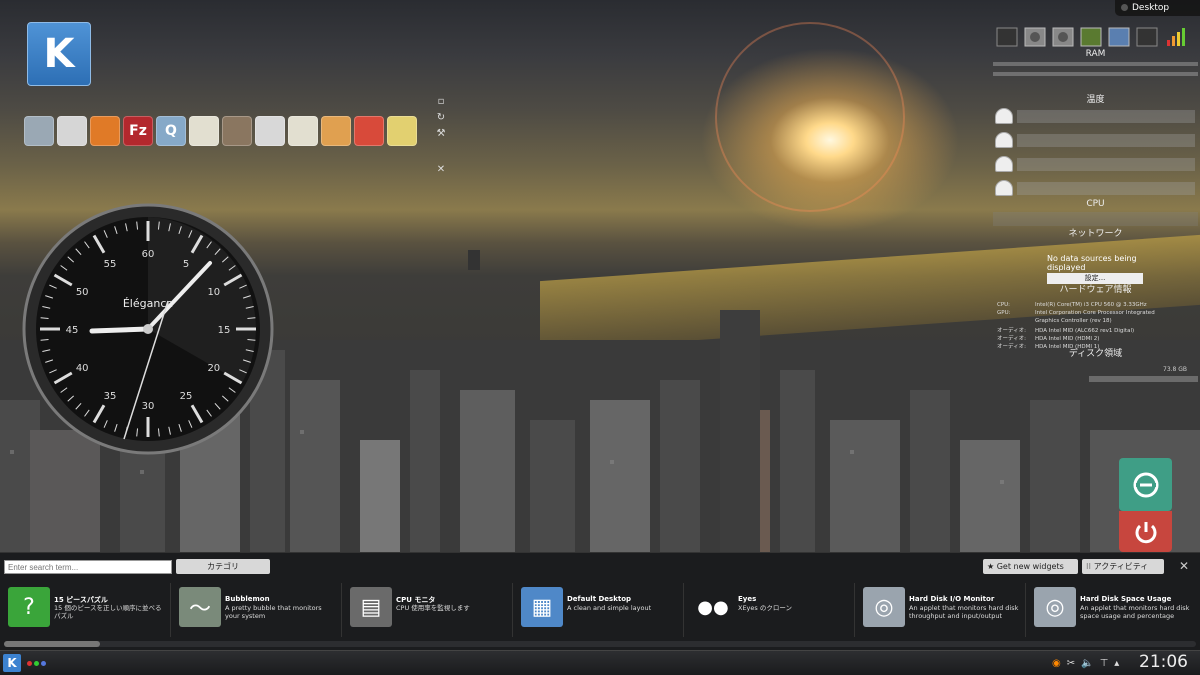  I want to click on clock-number: 15, so click(224, 330).